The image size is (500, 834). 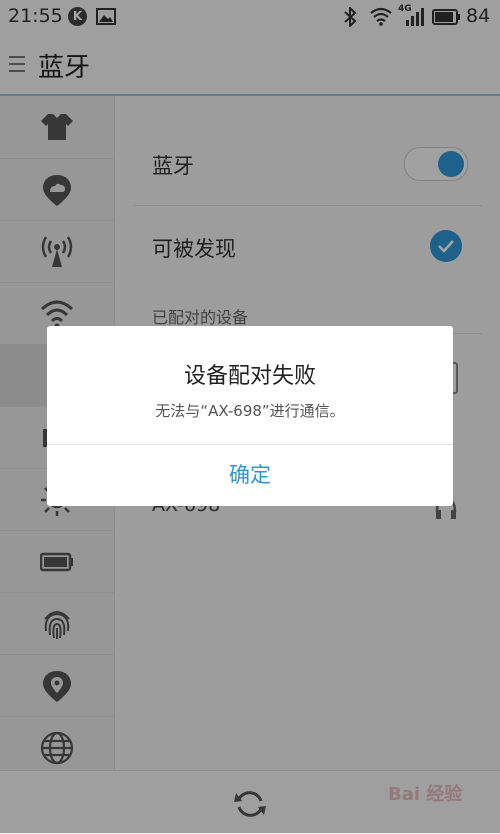 What do you see at coordinates (249, 376) in the screenshot?
I see `dialog-title: 设备配对失败` at bounding box center [249, 376].